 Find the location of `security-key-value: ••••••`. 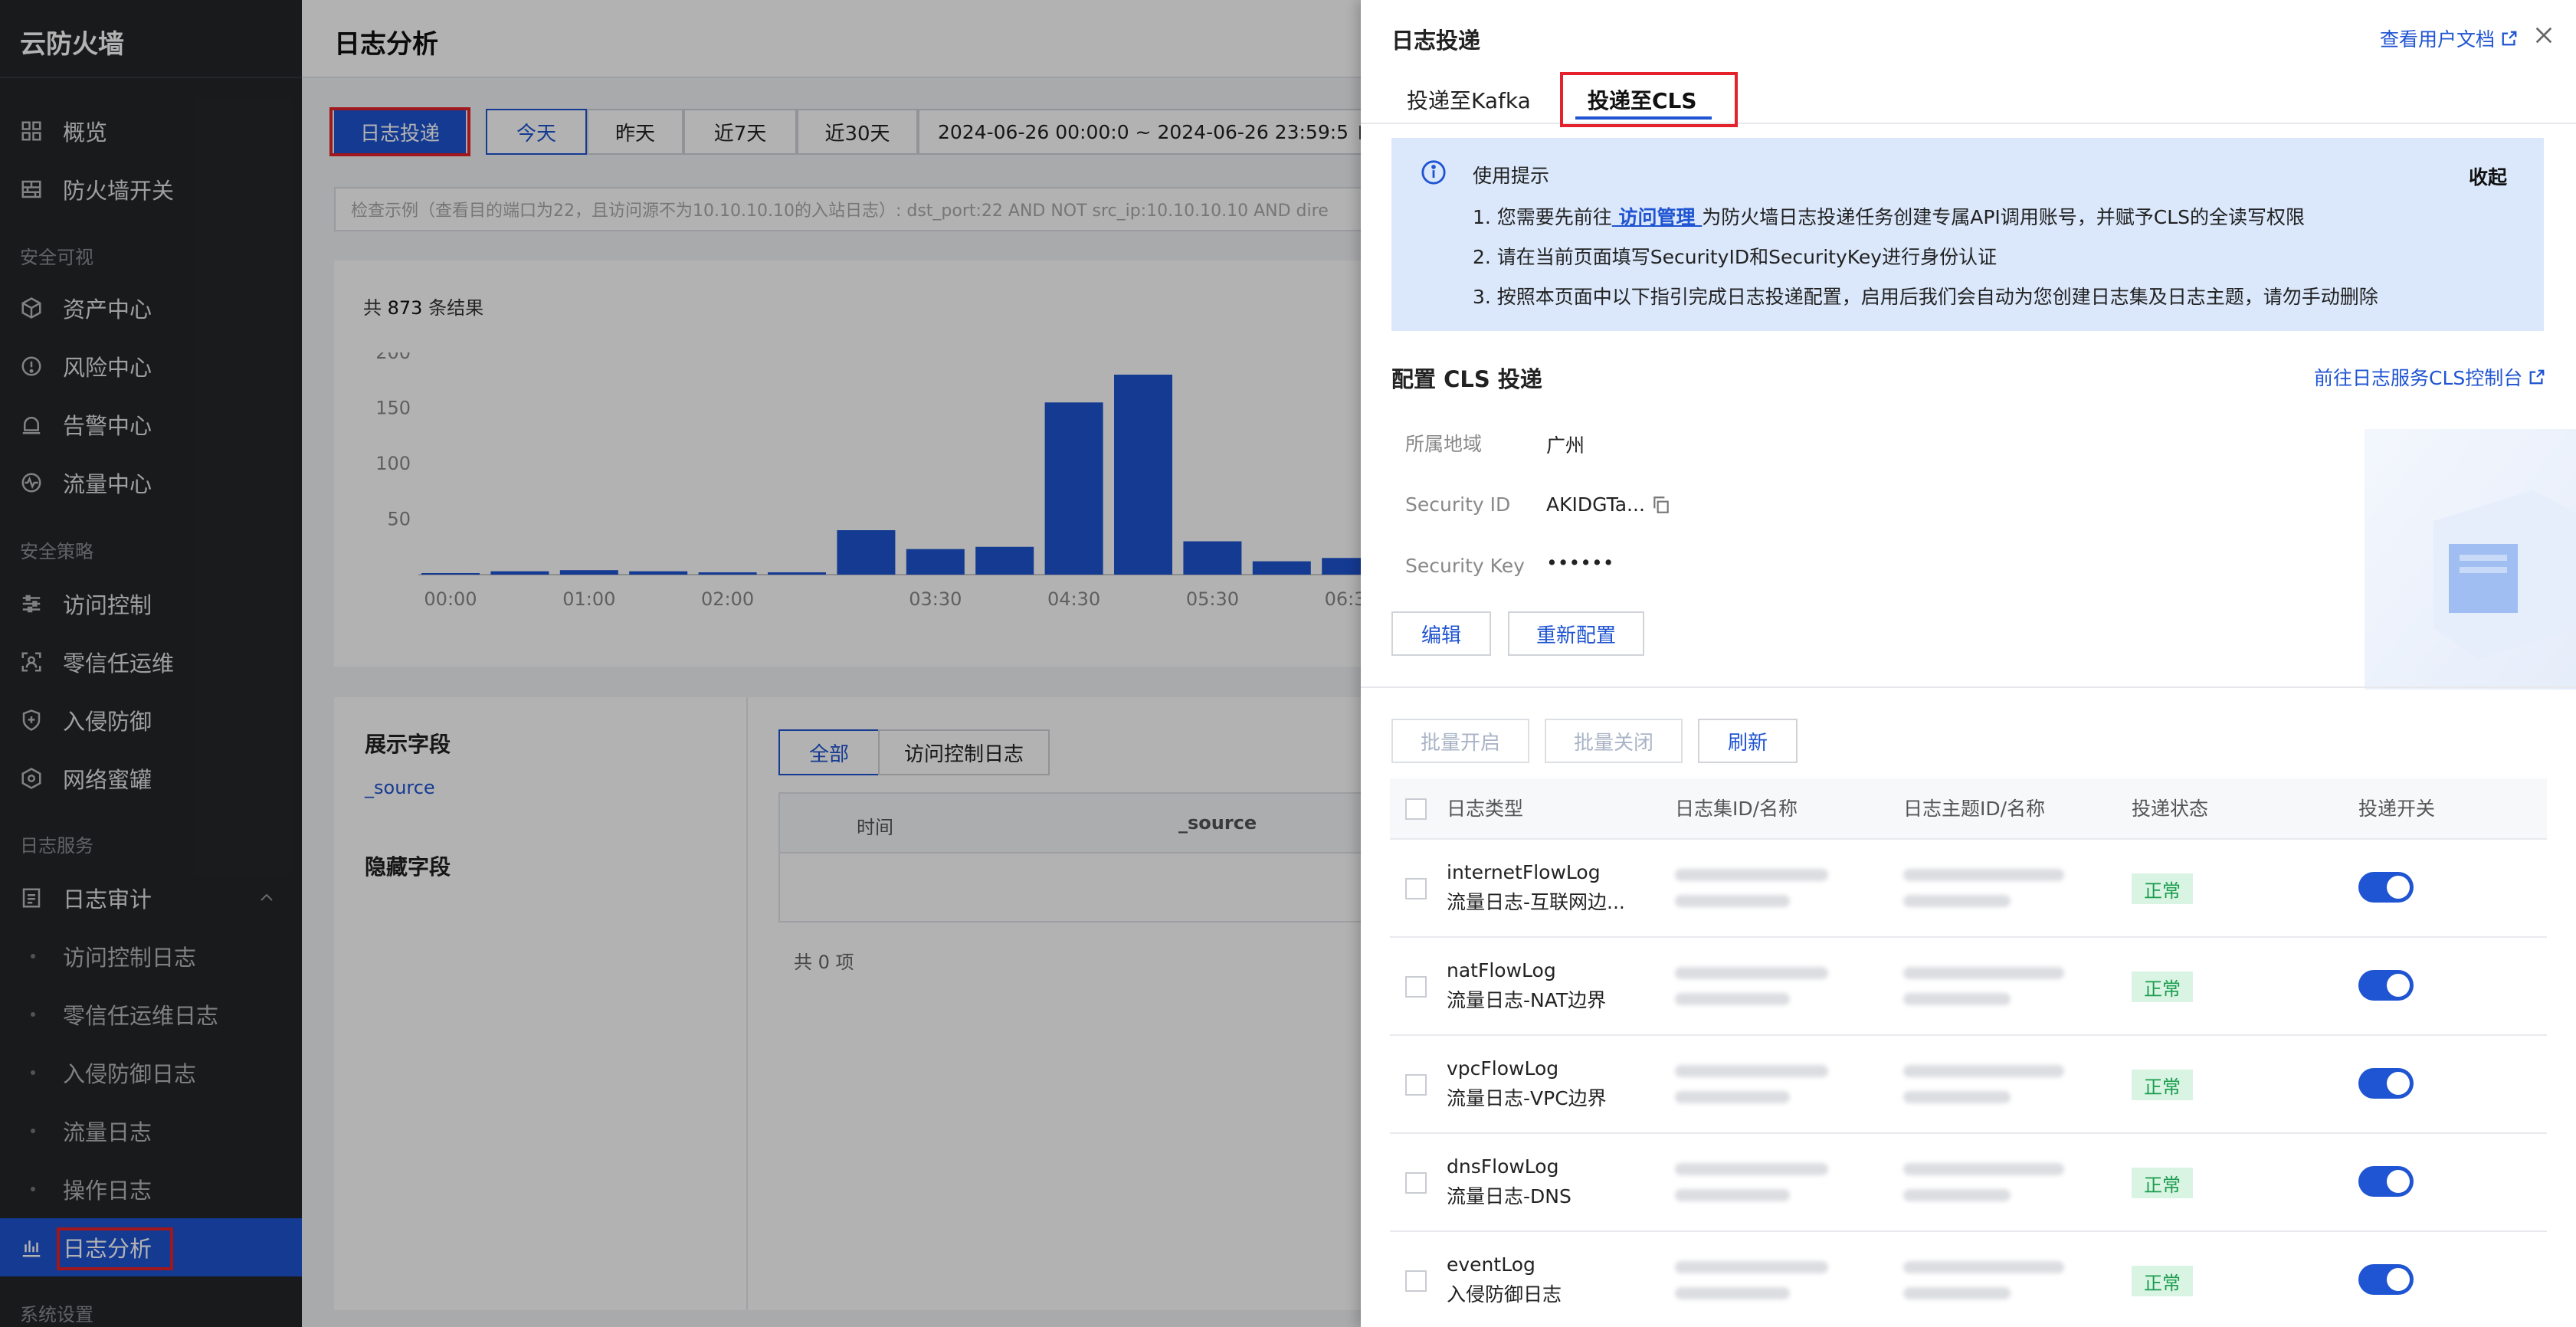

security-key-value: •••••• is located at coordinates (1580, 563).